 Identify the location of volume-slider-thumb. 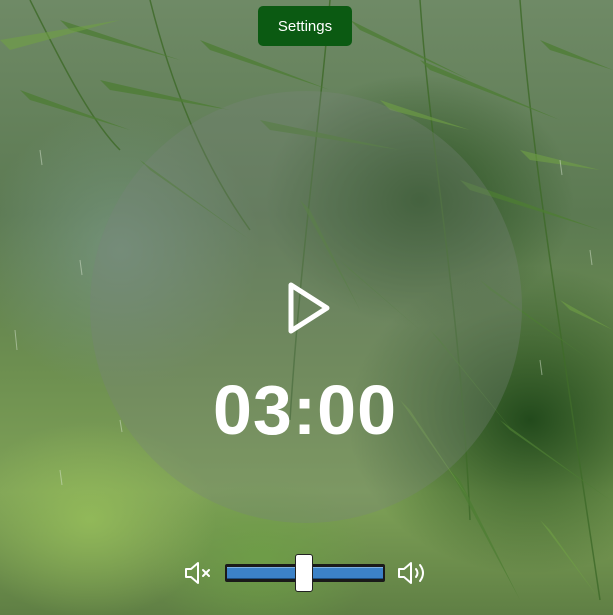
(303, 573).